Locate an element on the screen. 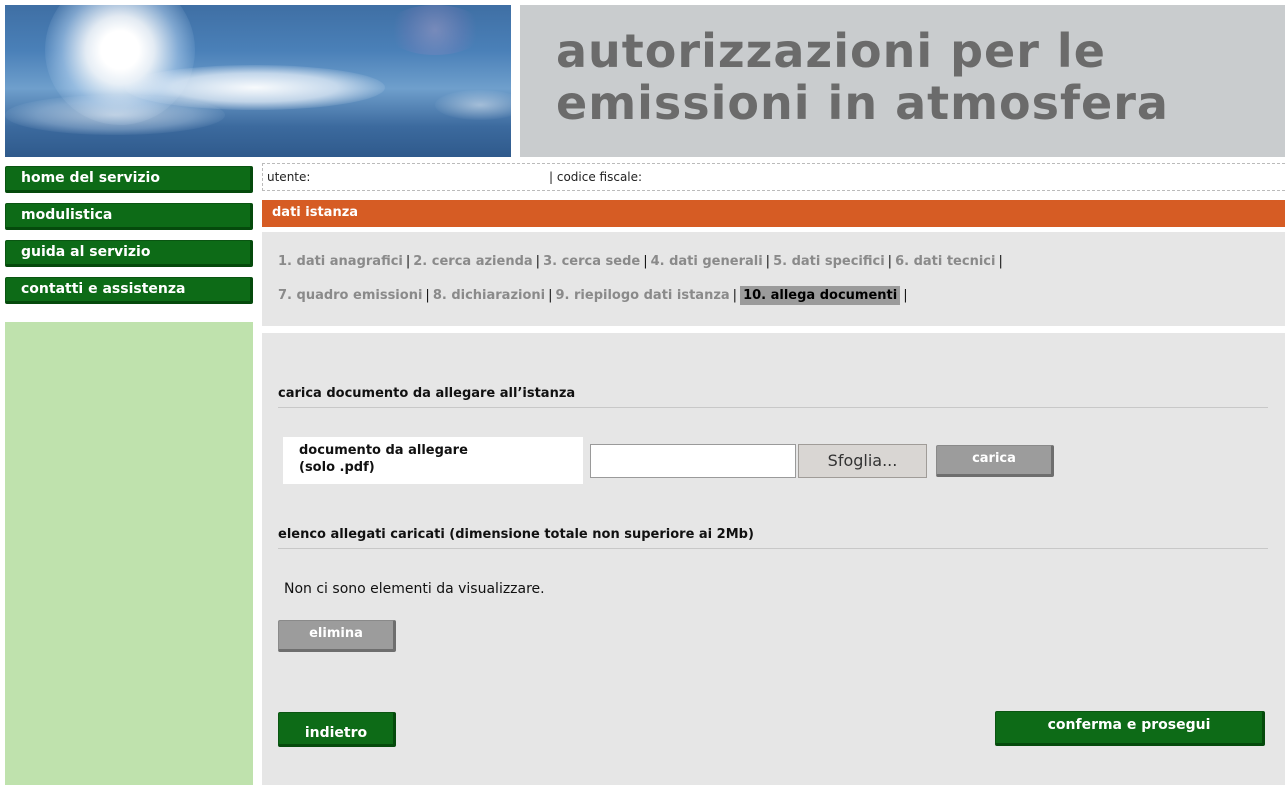  step-allega-documenti: 10. allega documenti is located at coordinates (820, 295).